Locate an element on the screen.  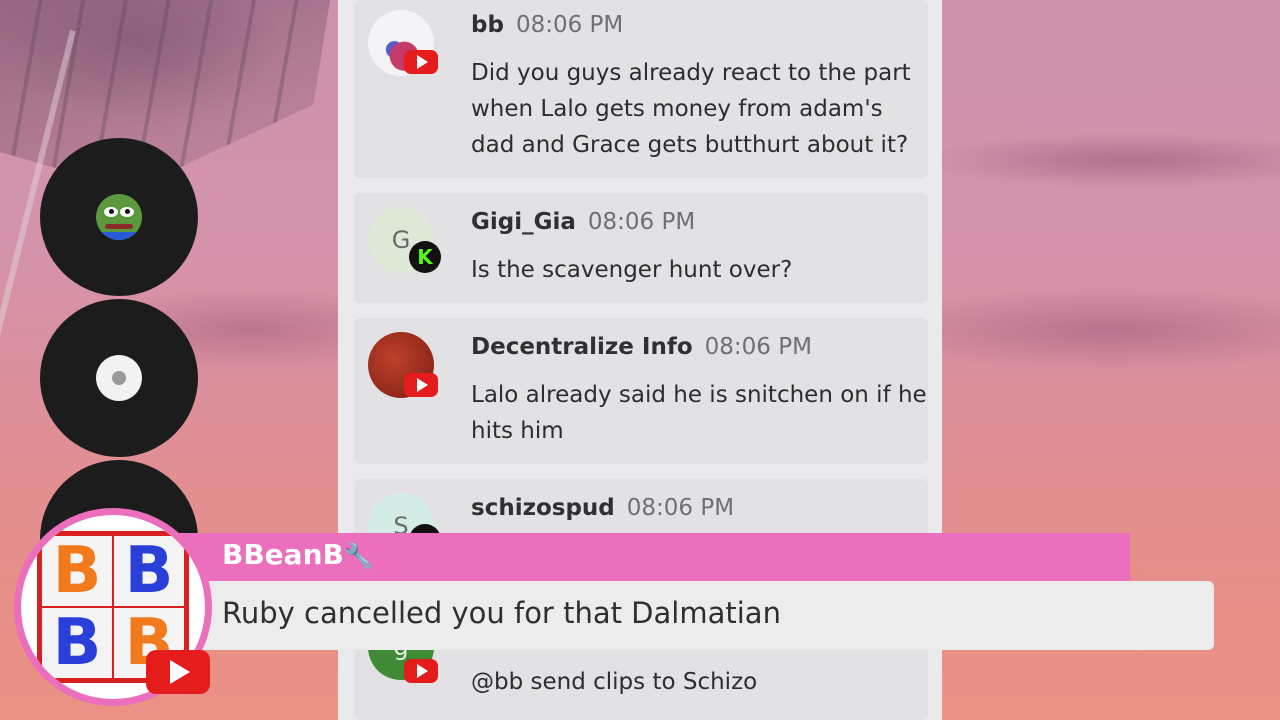
participant-circle-pepe is located at coordinates (119, 217).